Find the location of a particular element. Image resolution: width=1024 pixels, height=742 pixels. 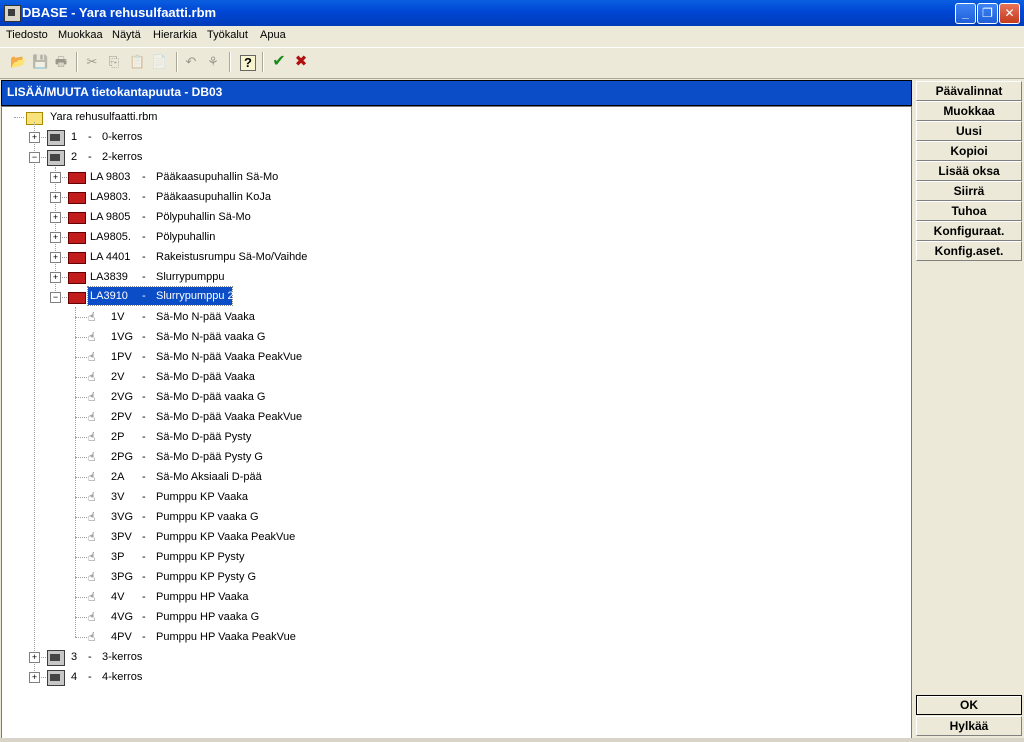

minimize-button: _ is located at coordinates (965, 13).